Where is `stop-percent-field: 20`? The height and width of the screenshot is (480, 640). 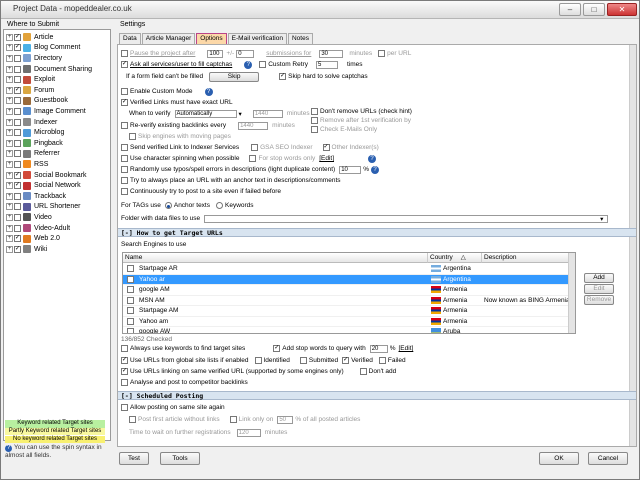 stop-percent-field: 20 is located at coordinates (378, 348).